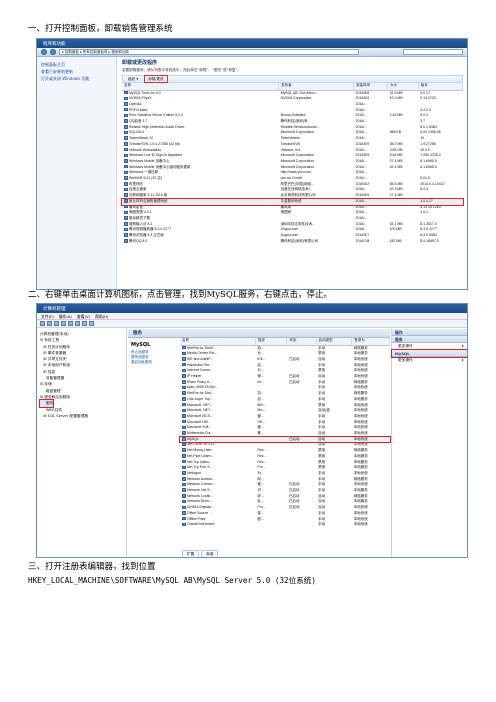  Describe the element at coordinates (360, 370) in the screenshot. I see `cell-text: 本地系统` at that location.